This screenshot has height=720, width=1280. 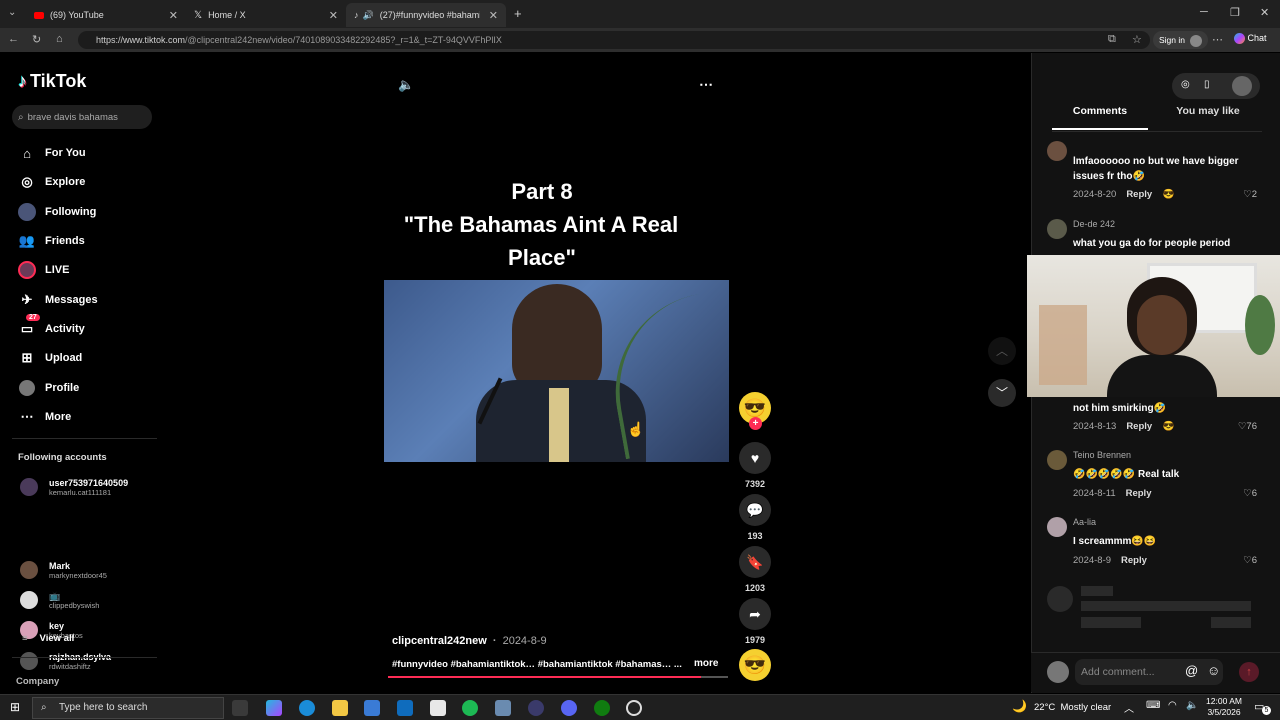 I want to click on speaker-icon: 🔊, so click(x=368, y=15).